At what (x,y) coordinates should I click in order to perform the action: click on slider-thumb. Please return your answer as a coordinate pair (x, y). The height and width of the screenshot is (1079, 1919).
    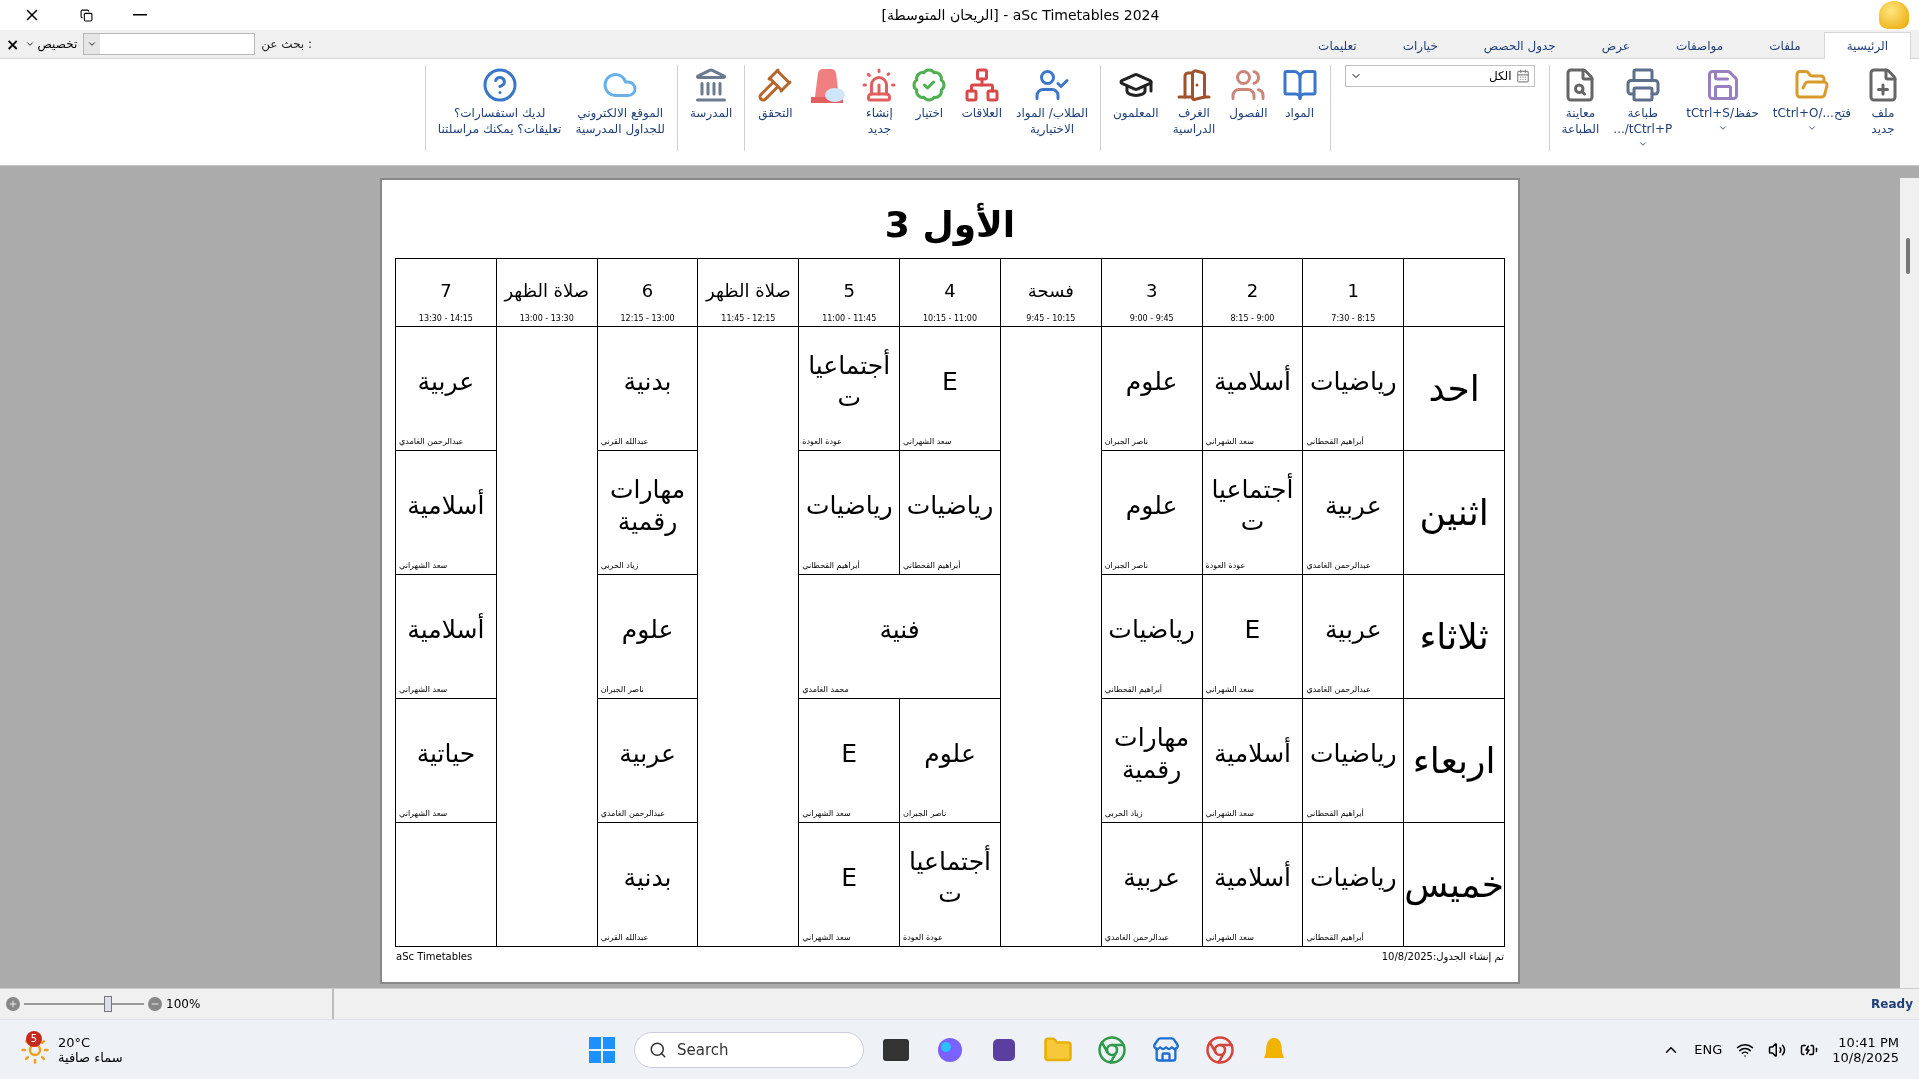
    Looking at the image, I should click on (108, 1004).